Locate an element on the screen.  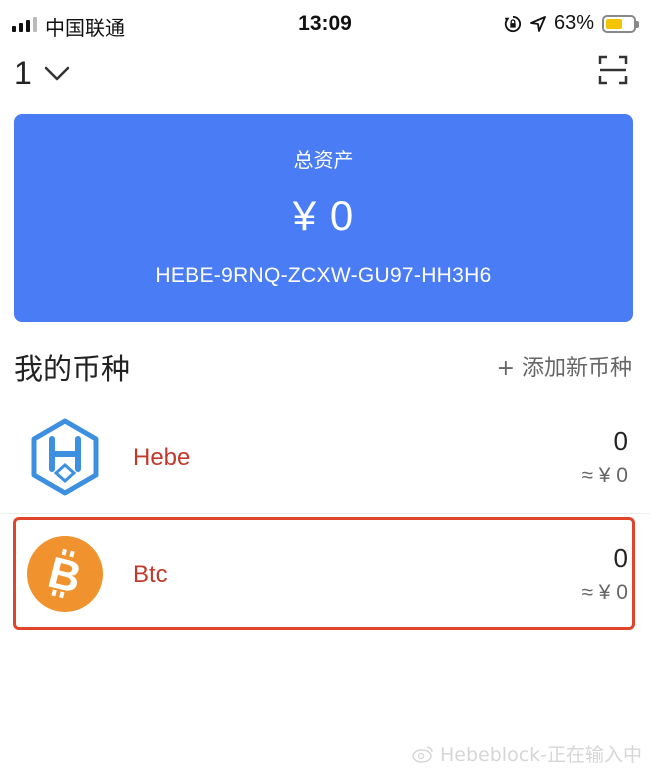
wallet-selector: 1 is located at coordinates (42, 73).